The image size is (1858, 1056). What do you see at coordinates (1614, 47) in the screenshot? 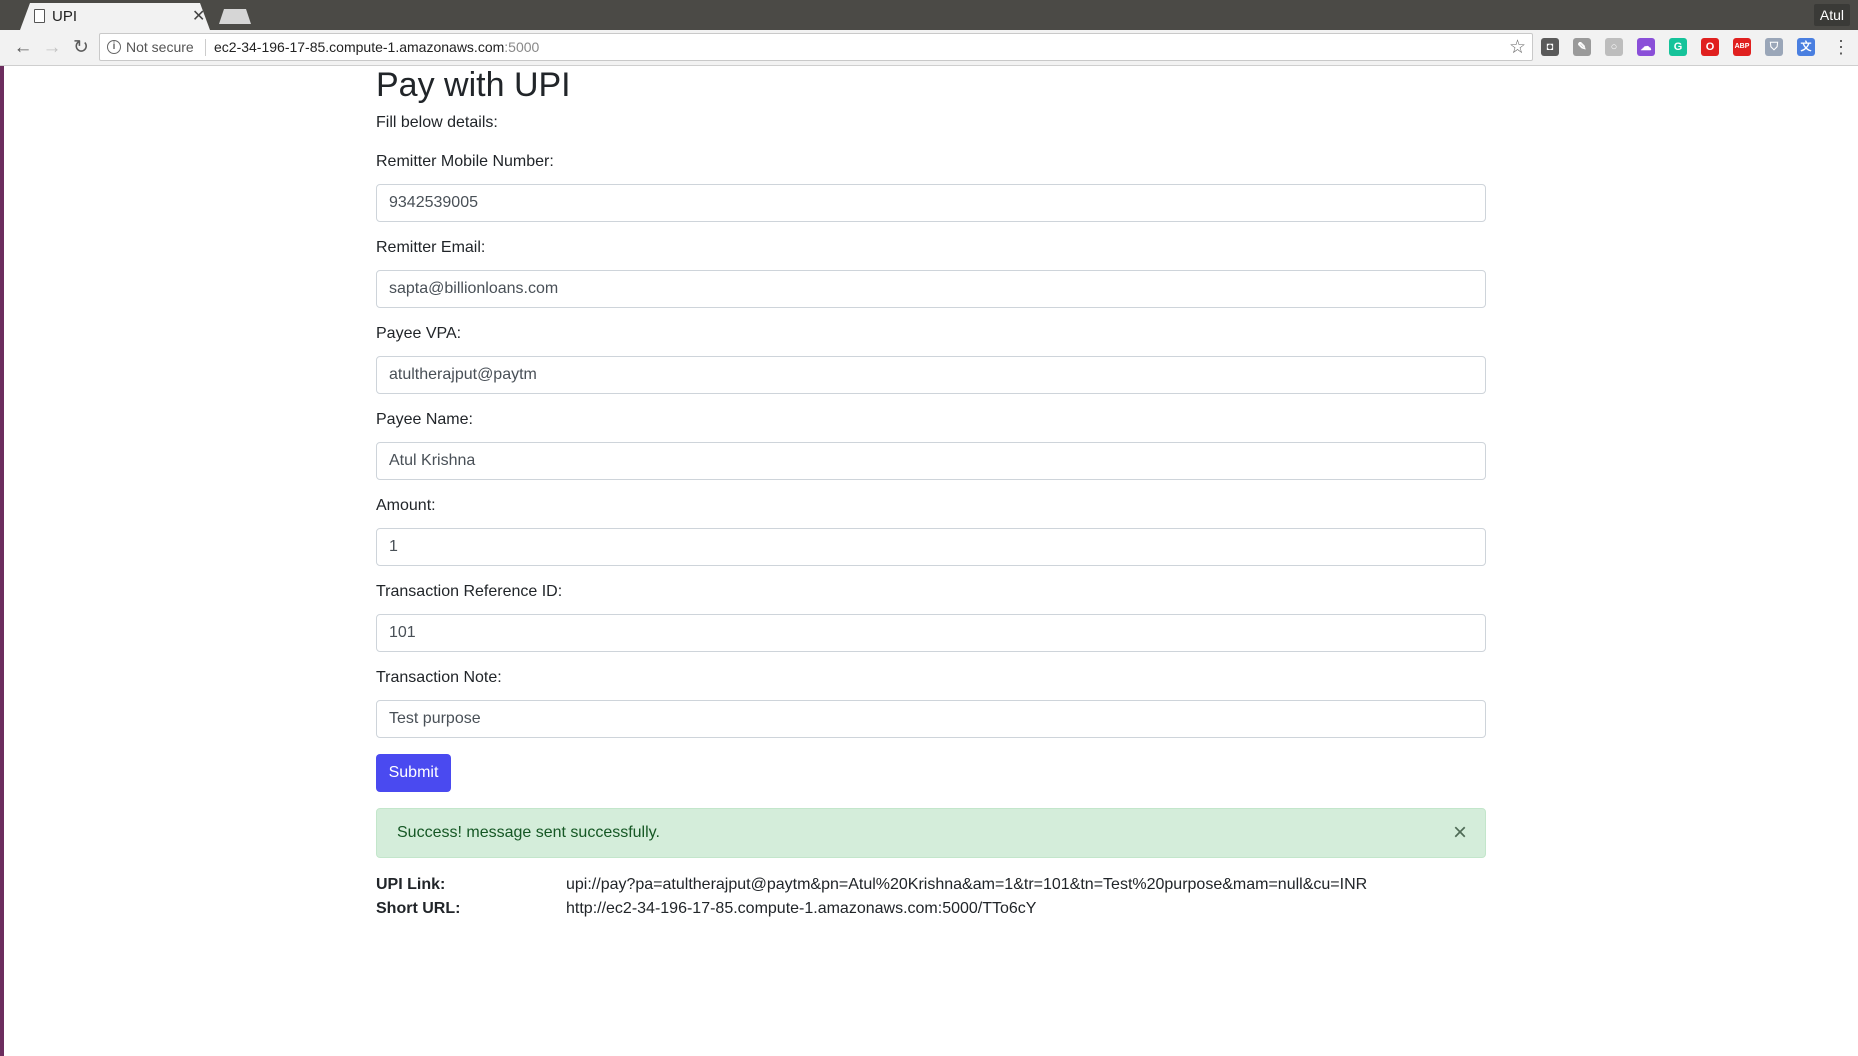
I see `circle-ext-icon: ○` at bounding box center [1614, 47].